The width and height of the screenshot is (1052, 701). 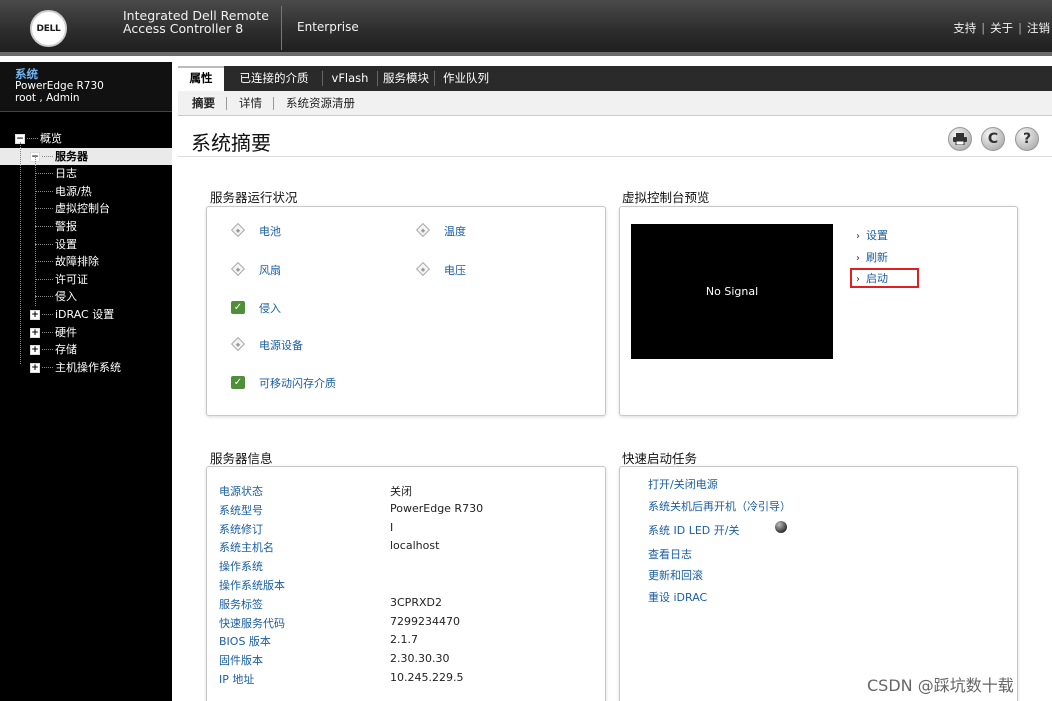 What do you see at coordinates (392, 527) in the screenshot?
I see `info-value: I` at bounding box center [392, 527].